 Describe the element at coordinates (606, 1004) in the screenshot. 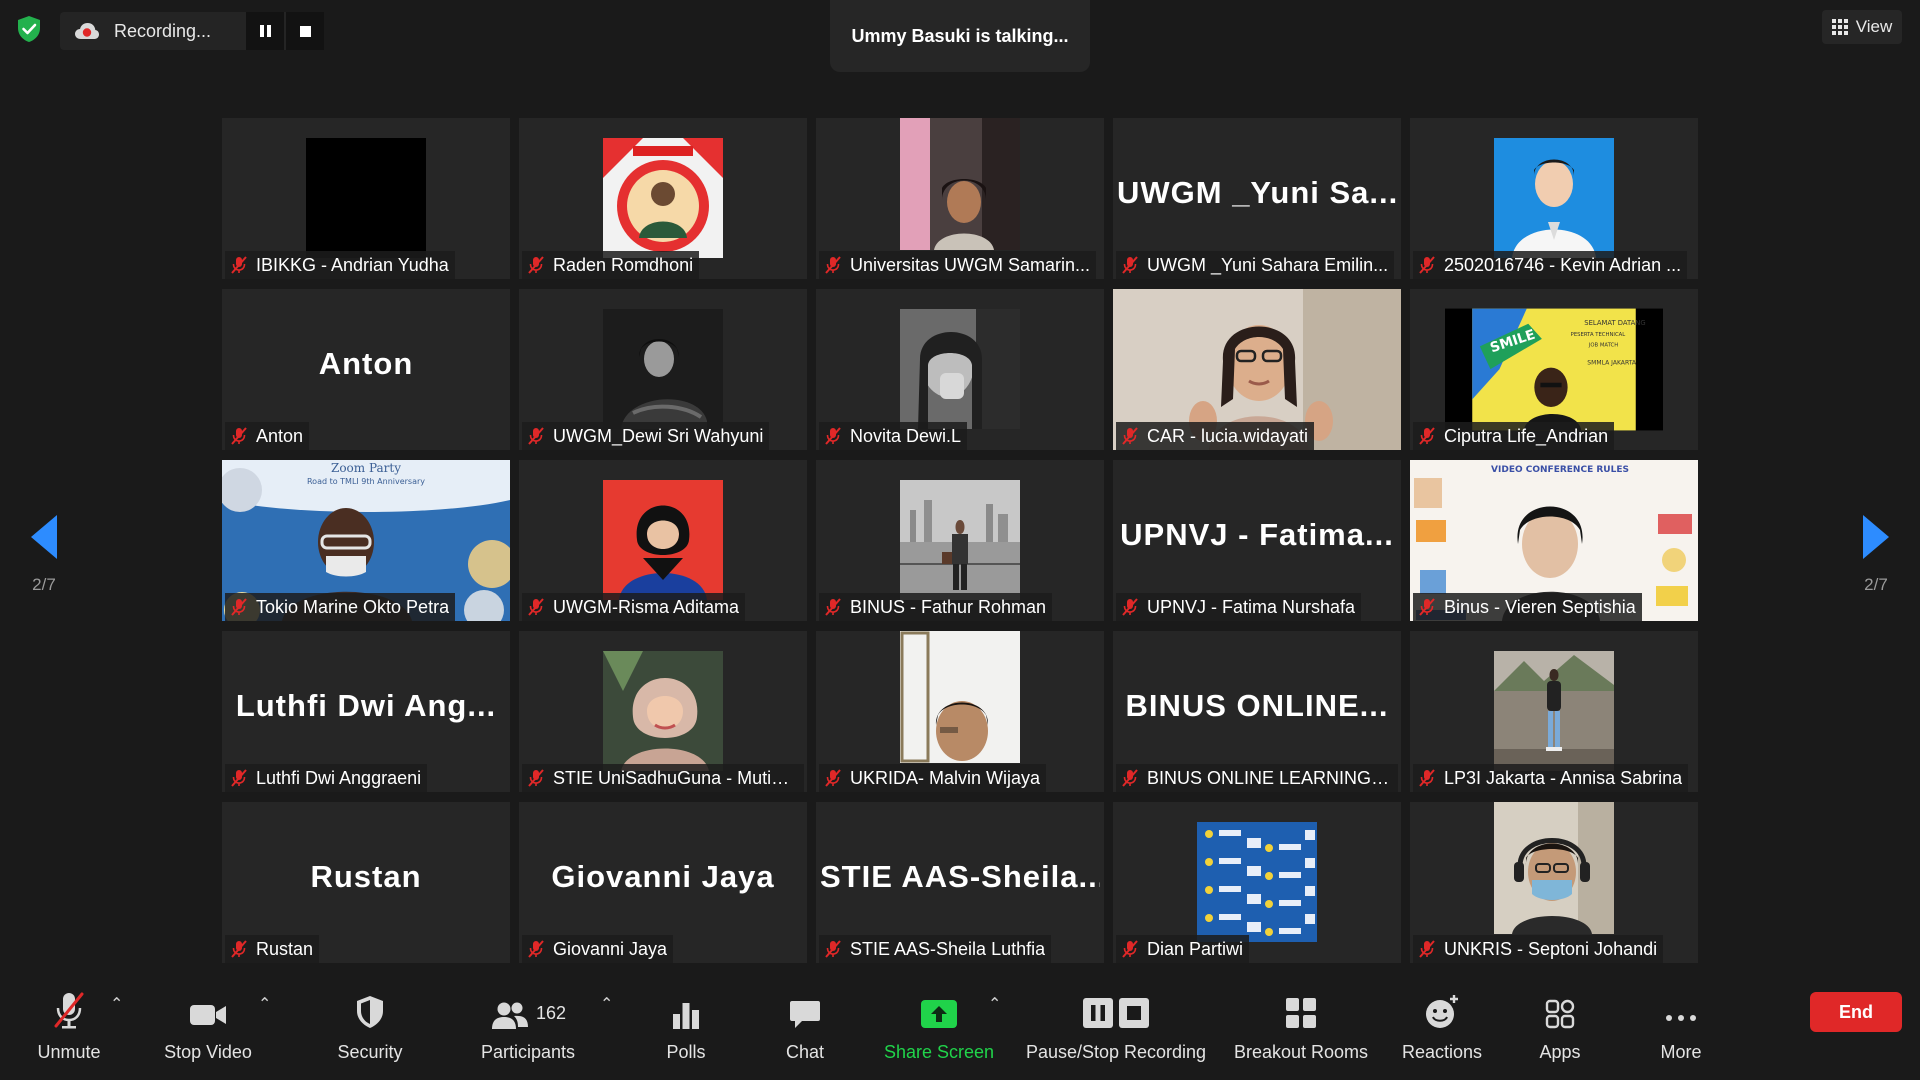

I see `participants-options-caret-icon: ⌃` at that location.